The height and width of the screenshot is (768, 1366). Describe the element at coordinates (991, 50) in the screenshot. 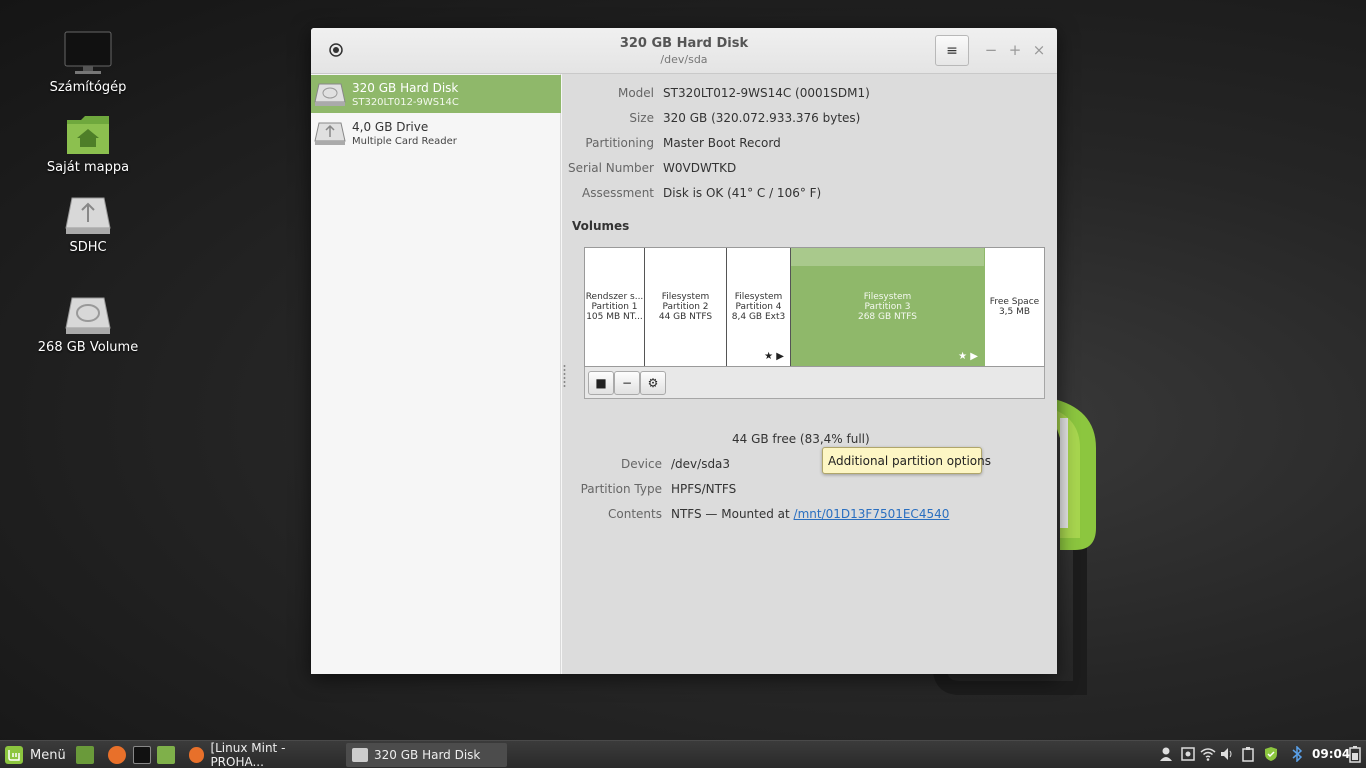

I see `minimize-button: −` at that location.